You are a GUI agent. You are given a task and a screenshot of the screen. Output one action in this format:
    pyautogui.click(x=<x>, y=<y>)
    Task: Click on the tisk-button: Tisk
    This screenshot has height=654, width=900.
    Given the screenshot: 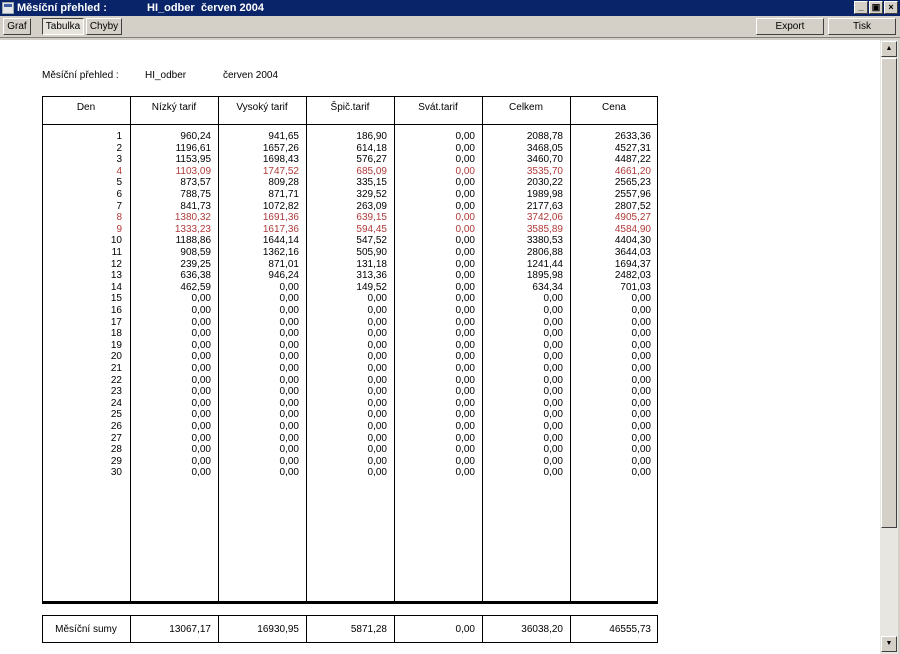 What is the action you would take?
    pyautogui.click(x=862, y=26)
    